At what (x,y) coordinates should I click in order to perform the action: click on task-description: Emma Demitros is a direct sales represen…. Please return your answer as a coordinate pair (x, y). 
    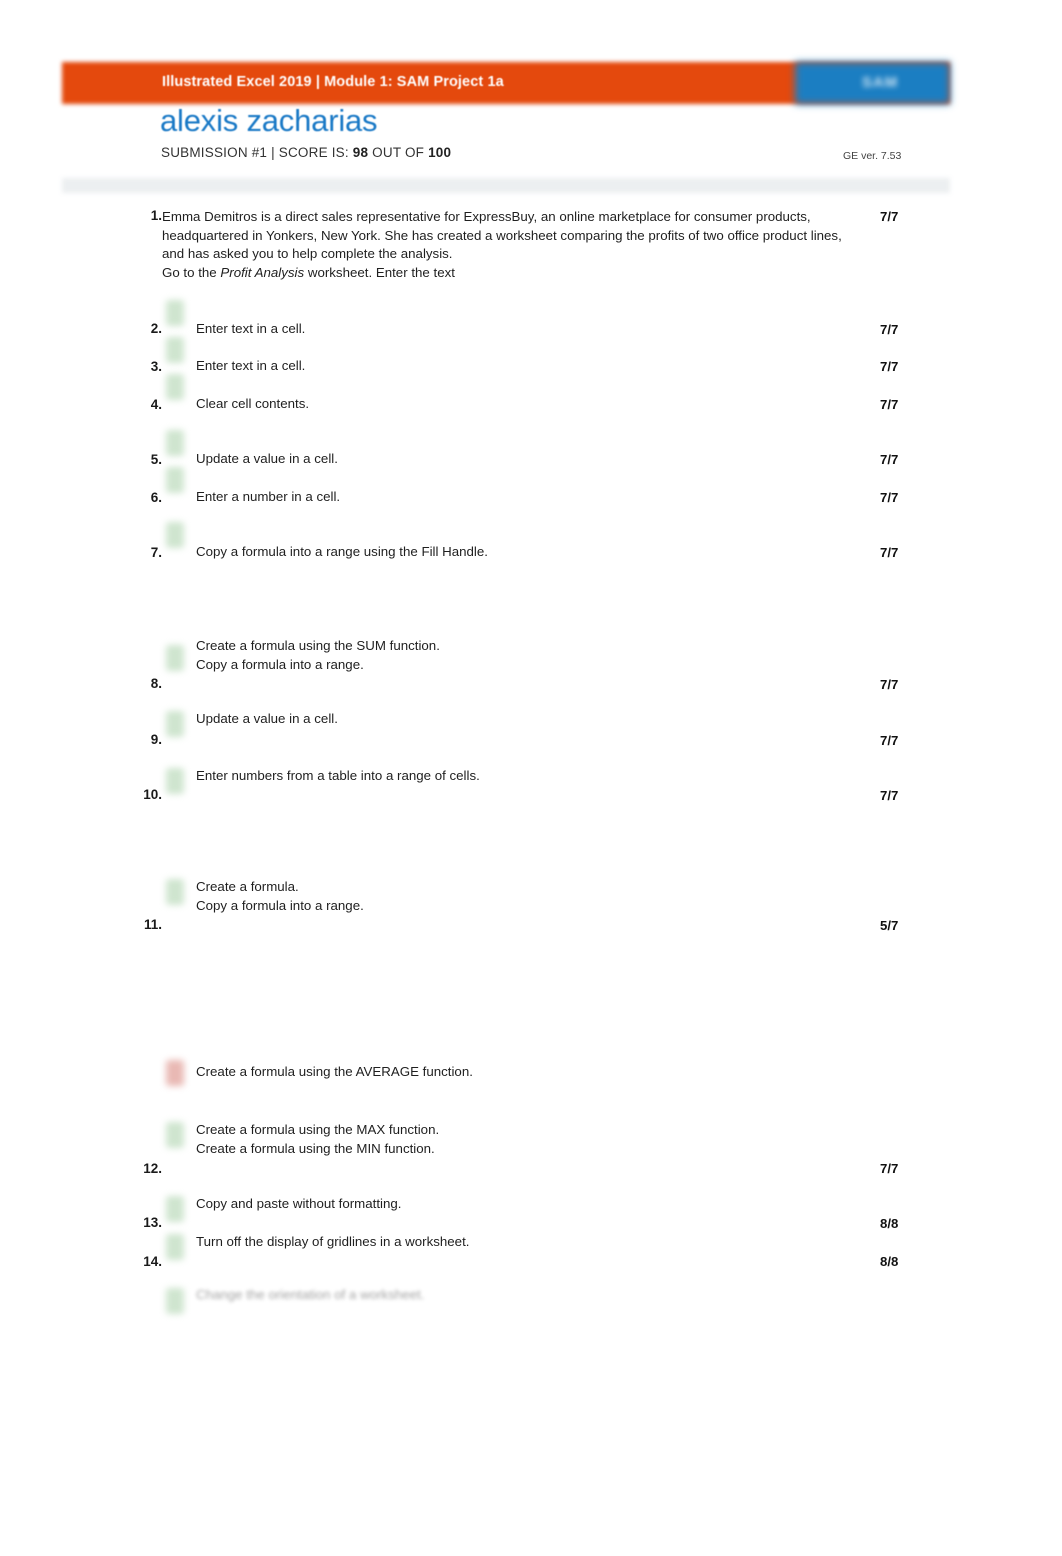
    Looking at the image, I should click on (502, 244).